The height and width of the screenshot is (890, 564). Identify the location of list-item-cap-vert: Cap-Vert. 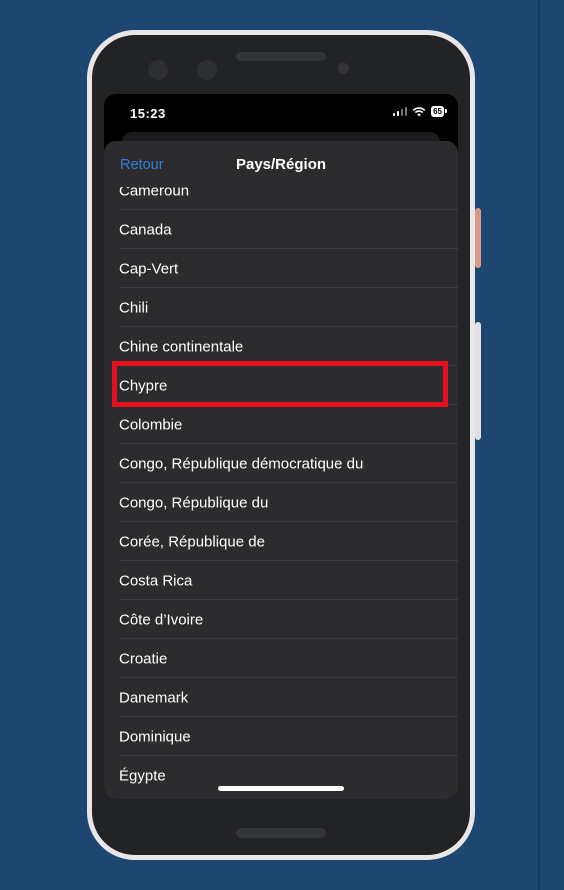
(281, 268).